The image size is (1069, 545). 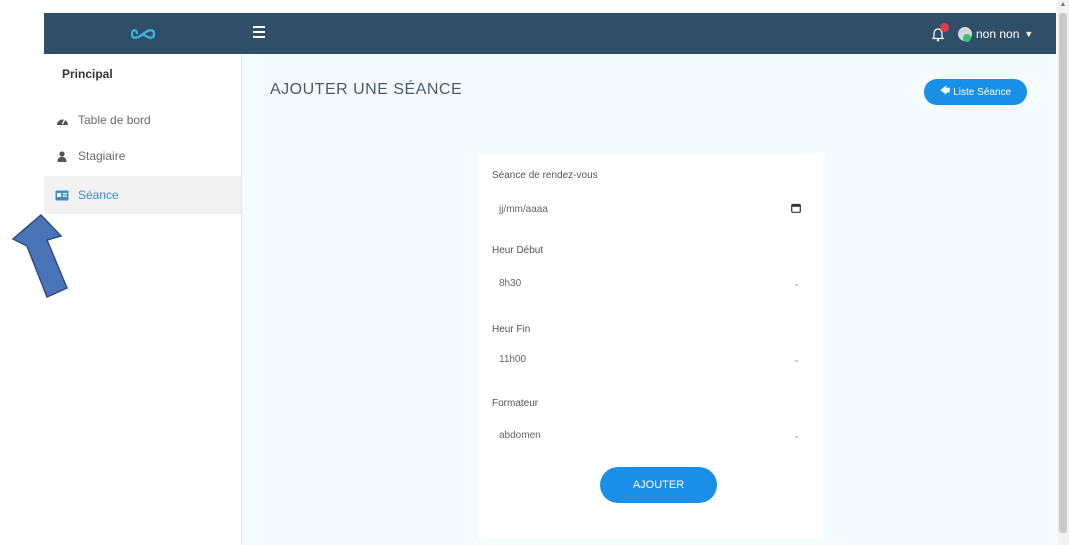 I want to click on app-logo, so click(x=142, y=33).